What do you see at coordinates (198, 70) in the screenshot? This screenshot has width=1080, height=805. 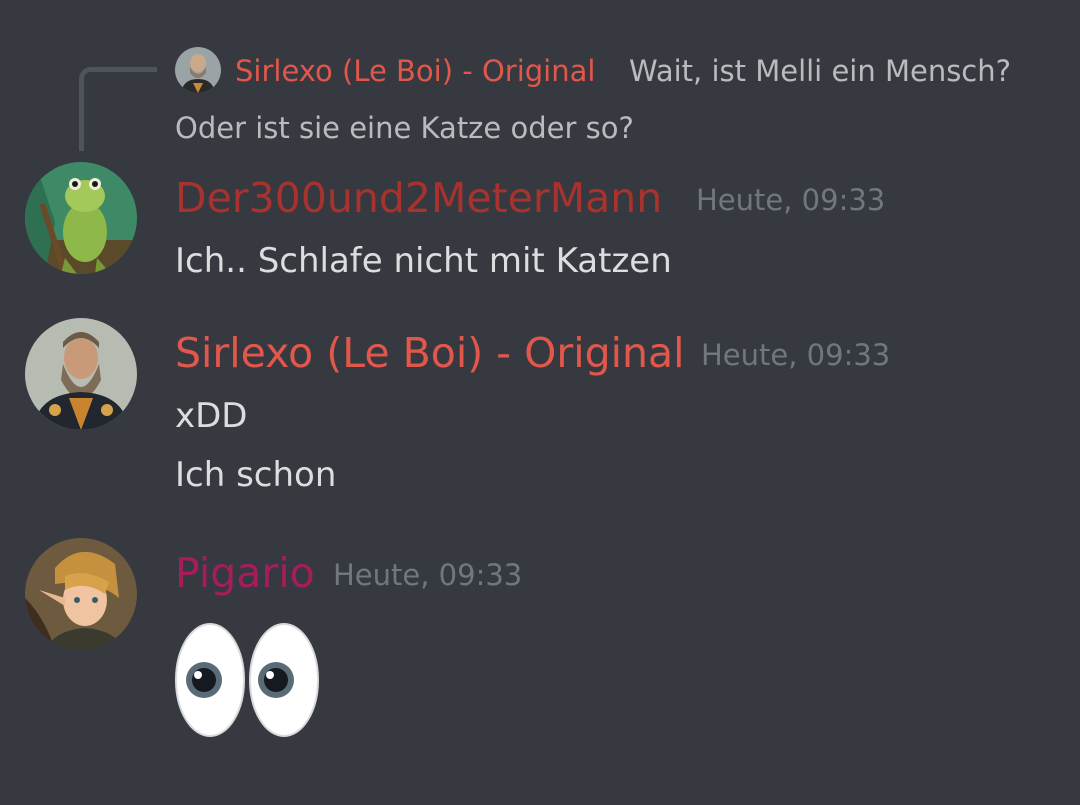 I see `reply-avatar` at bounding box center [198, 70].